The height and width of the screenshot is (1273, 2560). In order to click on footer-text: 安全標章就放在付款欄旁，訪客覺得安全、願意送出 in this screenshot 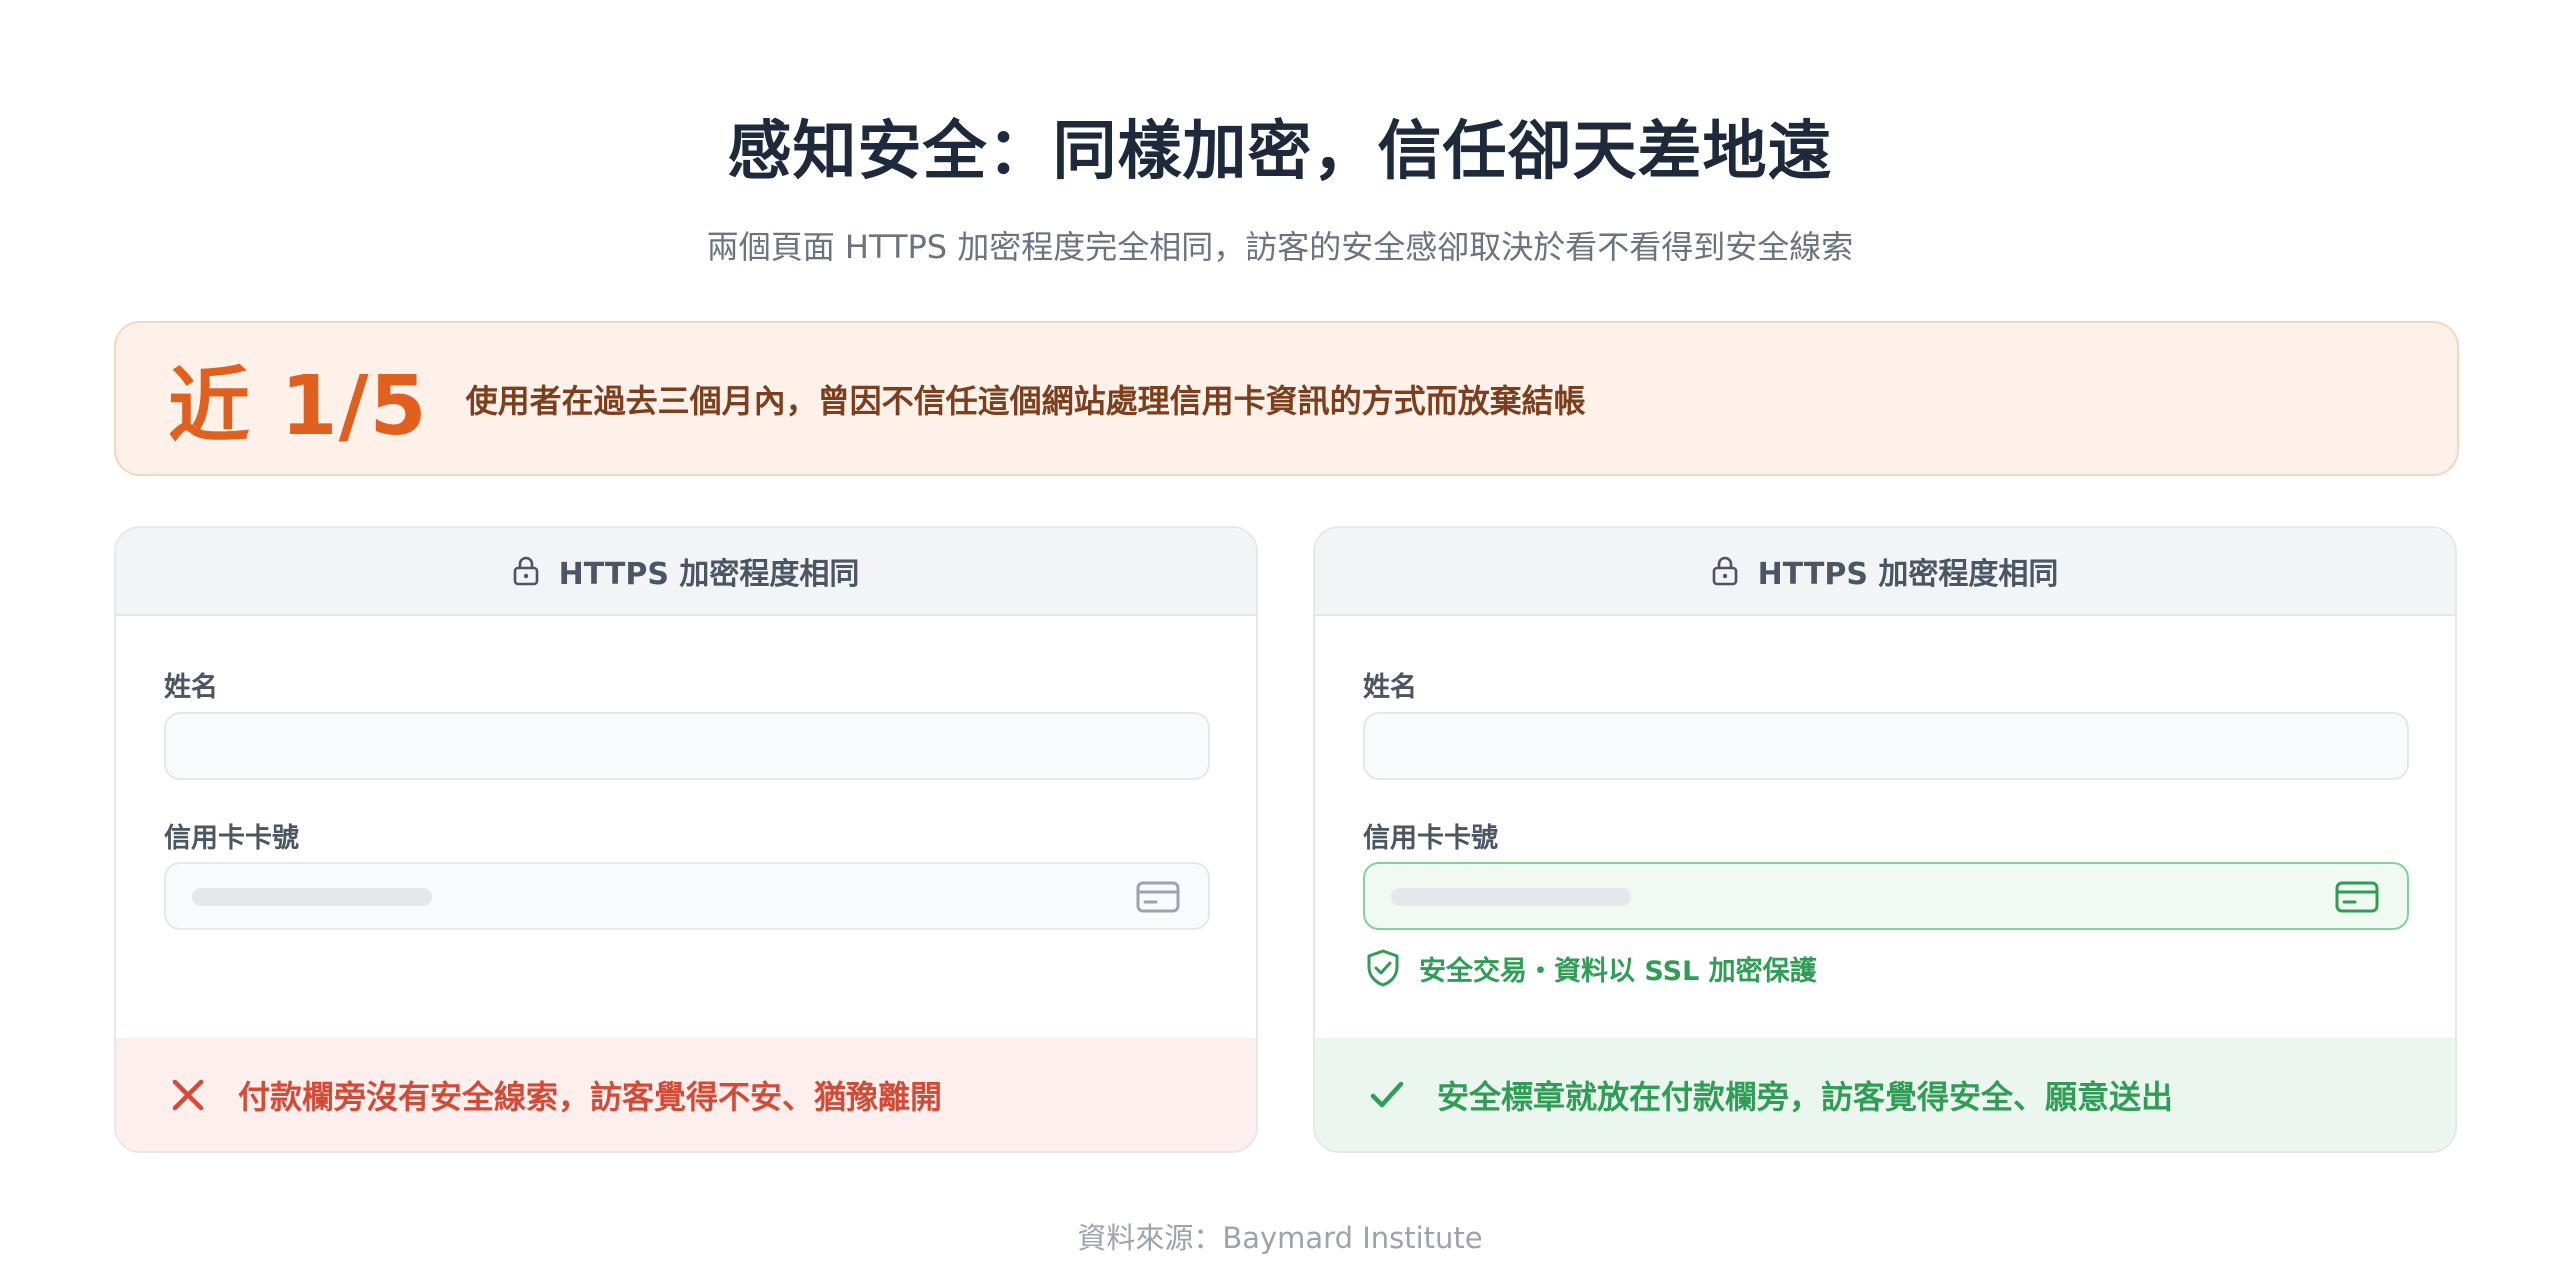, I will do `click(1805, 1096)`.